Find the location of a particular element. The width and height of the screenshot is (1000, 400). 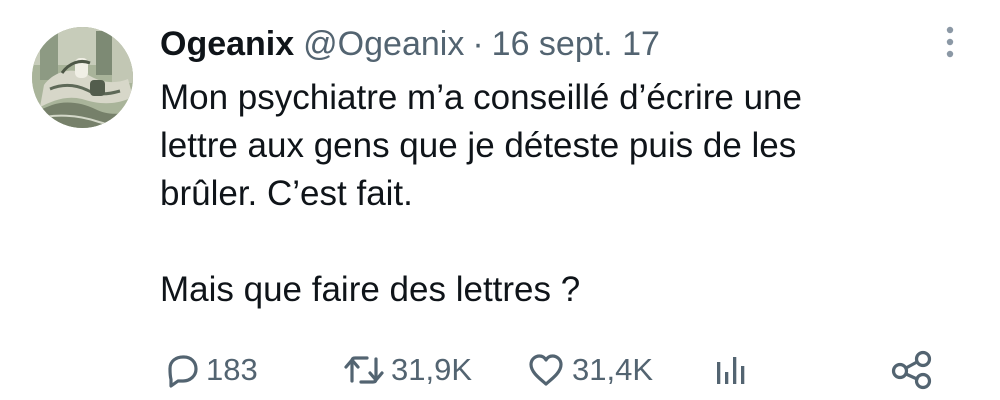

avatar-image is located at coordinates (82, 77).